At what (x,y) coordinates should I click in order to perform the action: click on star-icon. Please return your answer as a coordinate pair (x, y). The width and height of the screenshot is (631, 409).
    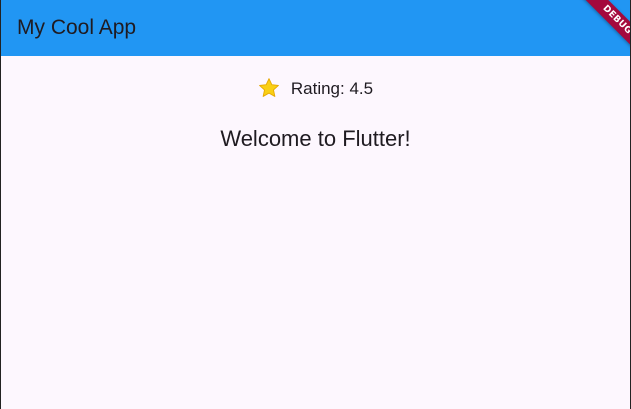
    Looking at the image, I should click on (269, 88).